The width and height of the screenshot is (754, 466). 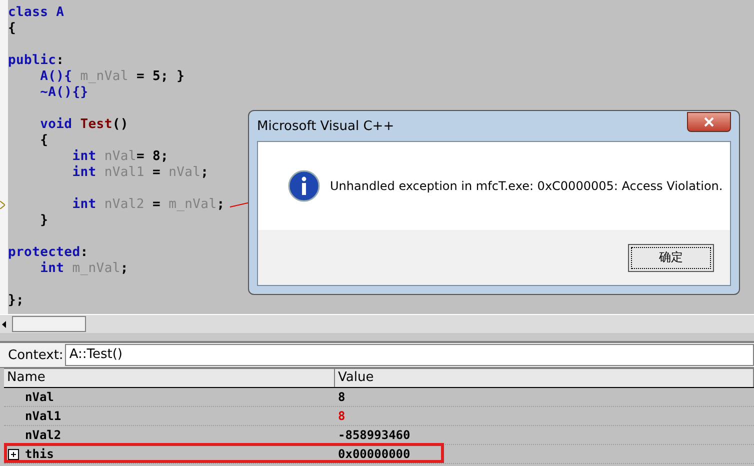 I want to click on close-icon, so click(x=709, y=122).